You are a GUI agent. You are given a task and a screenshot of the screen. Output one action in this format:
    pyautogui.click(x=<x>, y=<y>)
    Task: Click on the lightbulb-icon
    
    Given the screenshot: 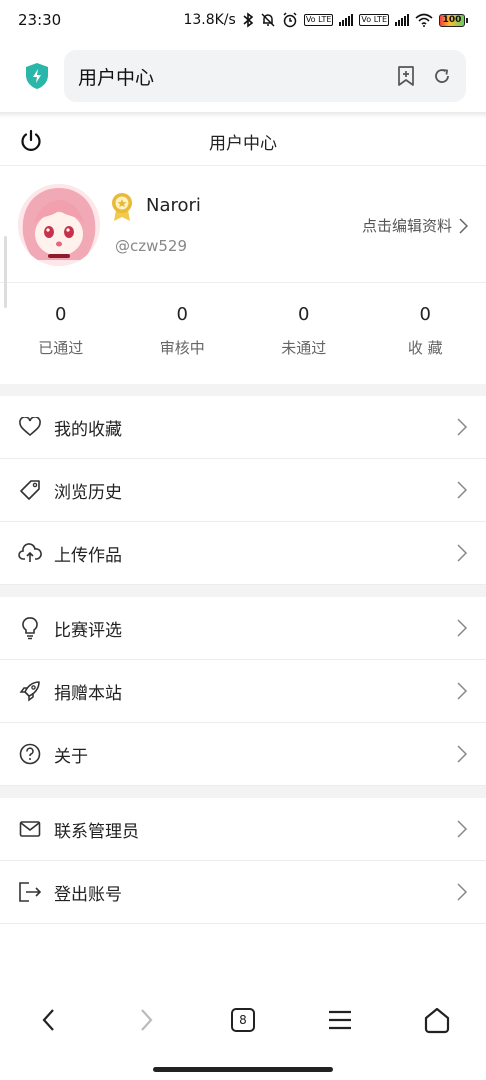 What is the action you would take?
    pyautogui.click(x=30, y=628)
    